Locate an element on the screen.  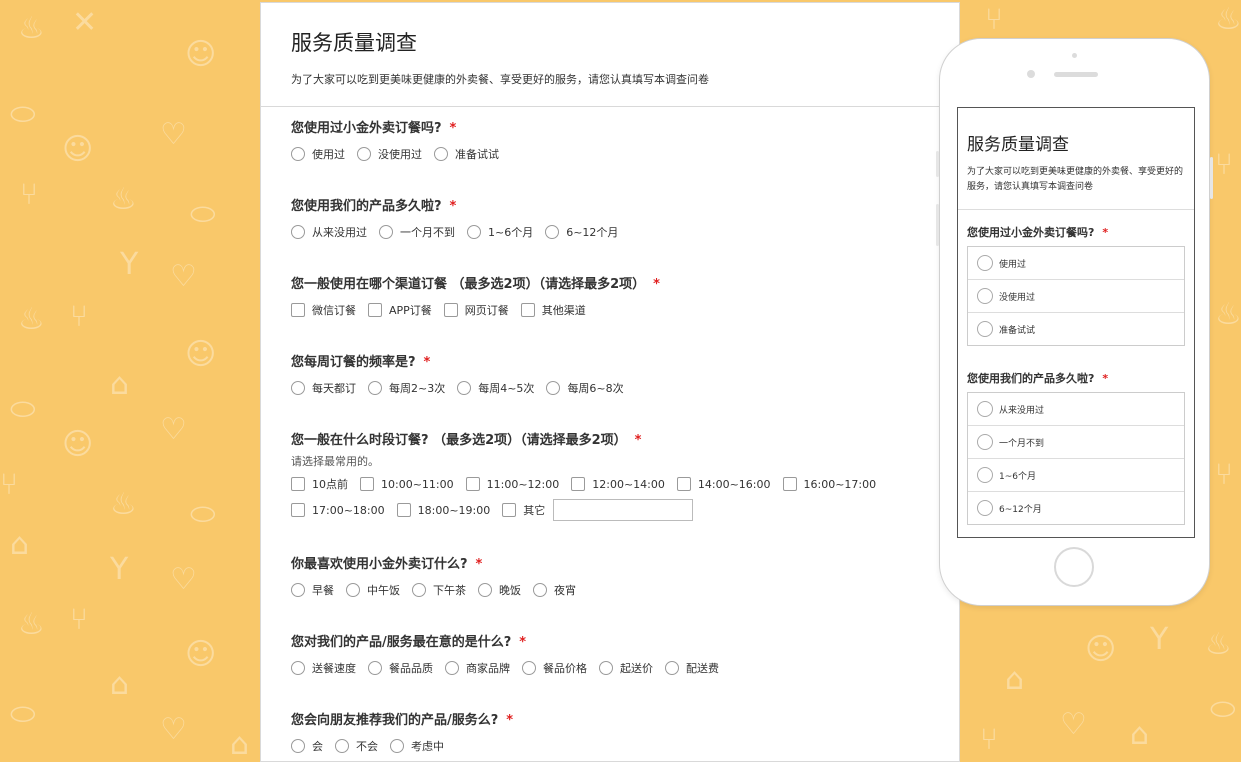
phone-radio-option: 准备试试 is located at coordinates (1076, 329).